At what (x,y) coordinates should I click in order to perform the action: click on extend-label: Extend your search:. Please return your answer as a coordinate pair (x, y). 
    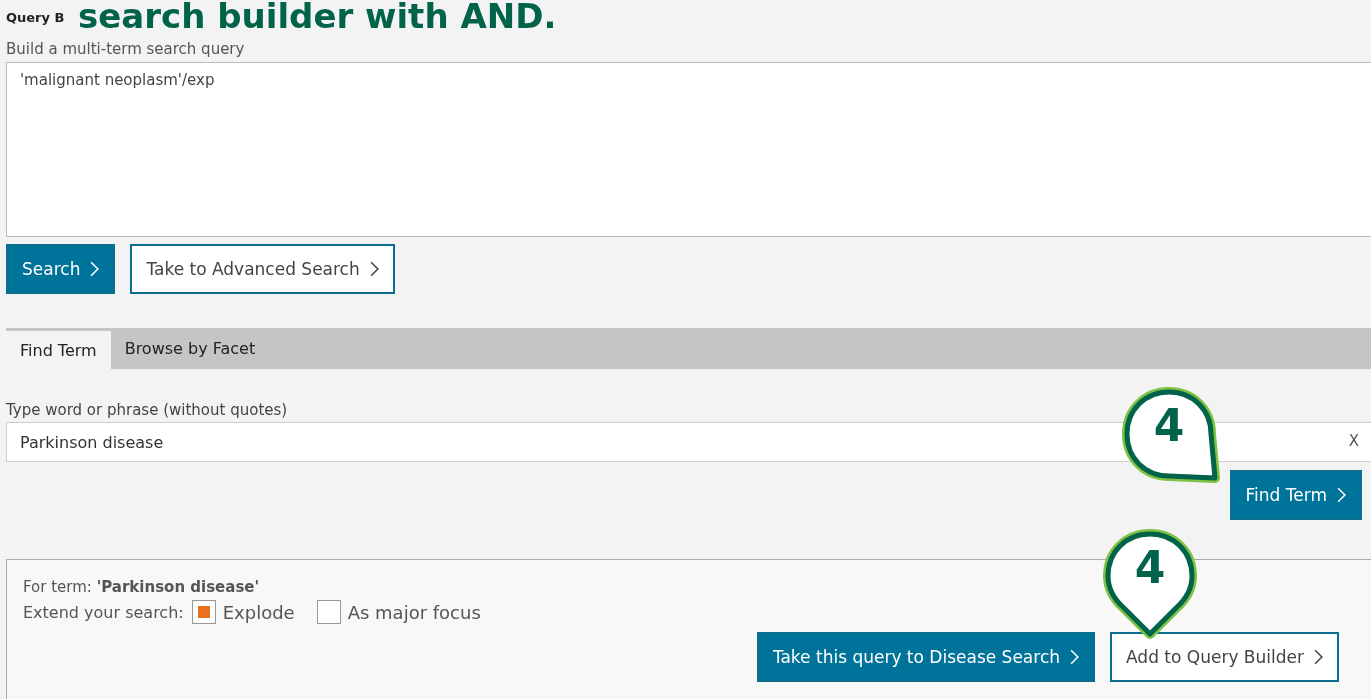
    Looking at the image, I should click on (103, 612).